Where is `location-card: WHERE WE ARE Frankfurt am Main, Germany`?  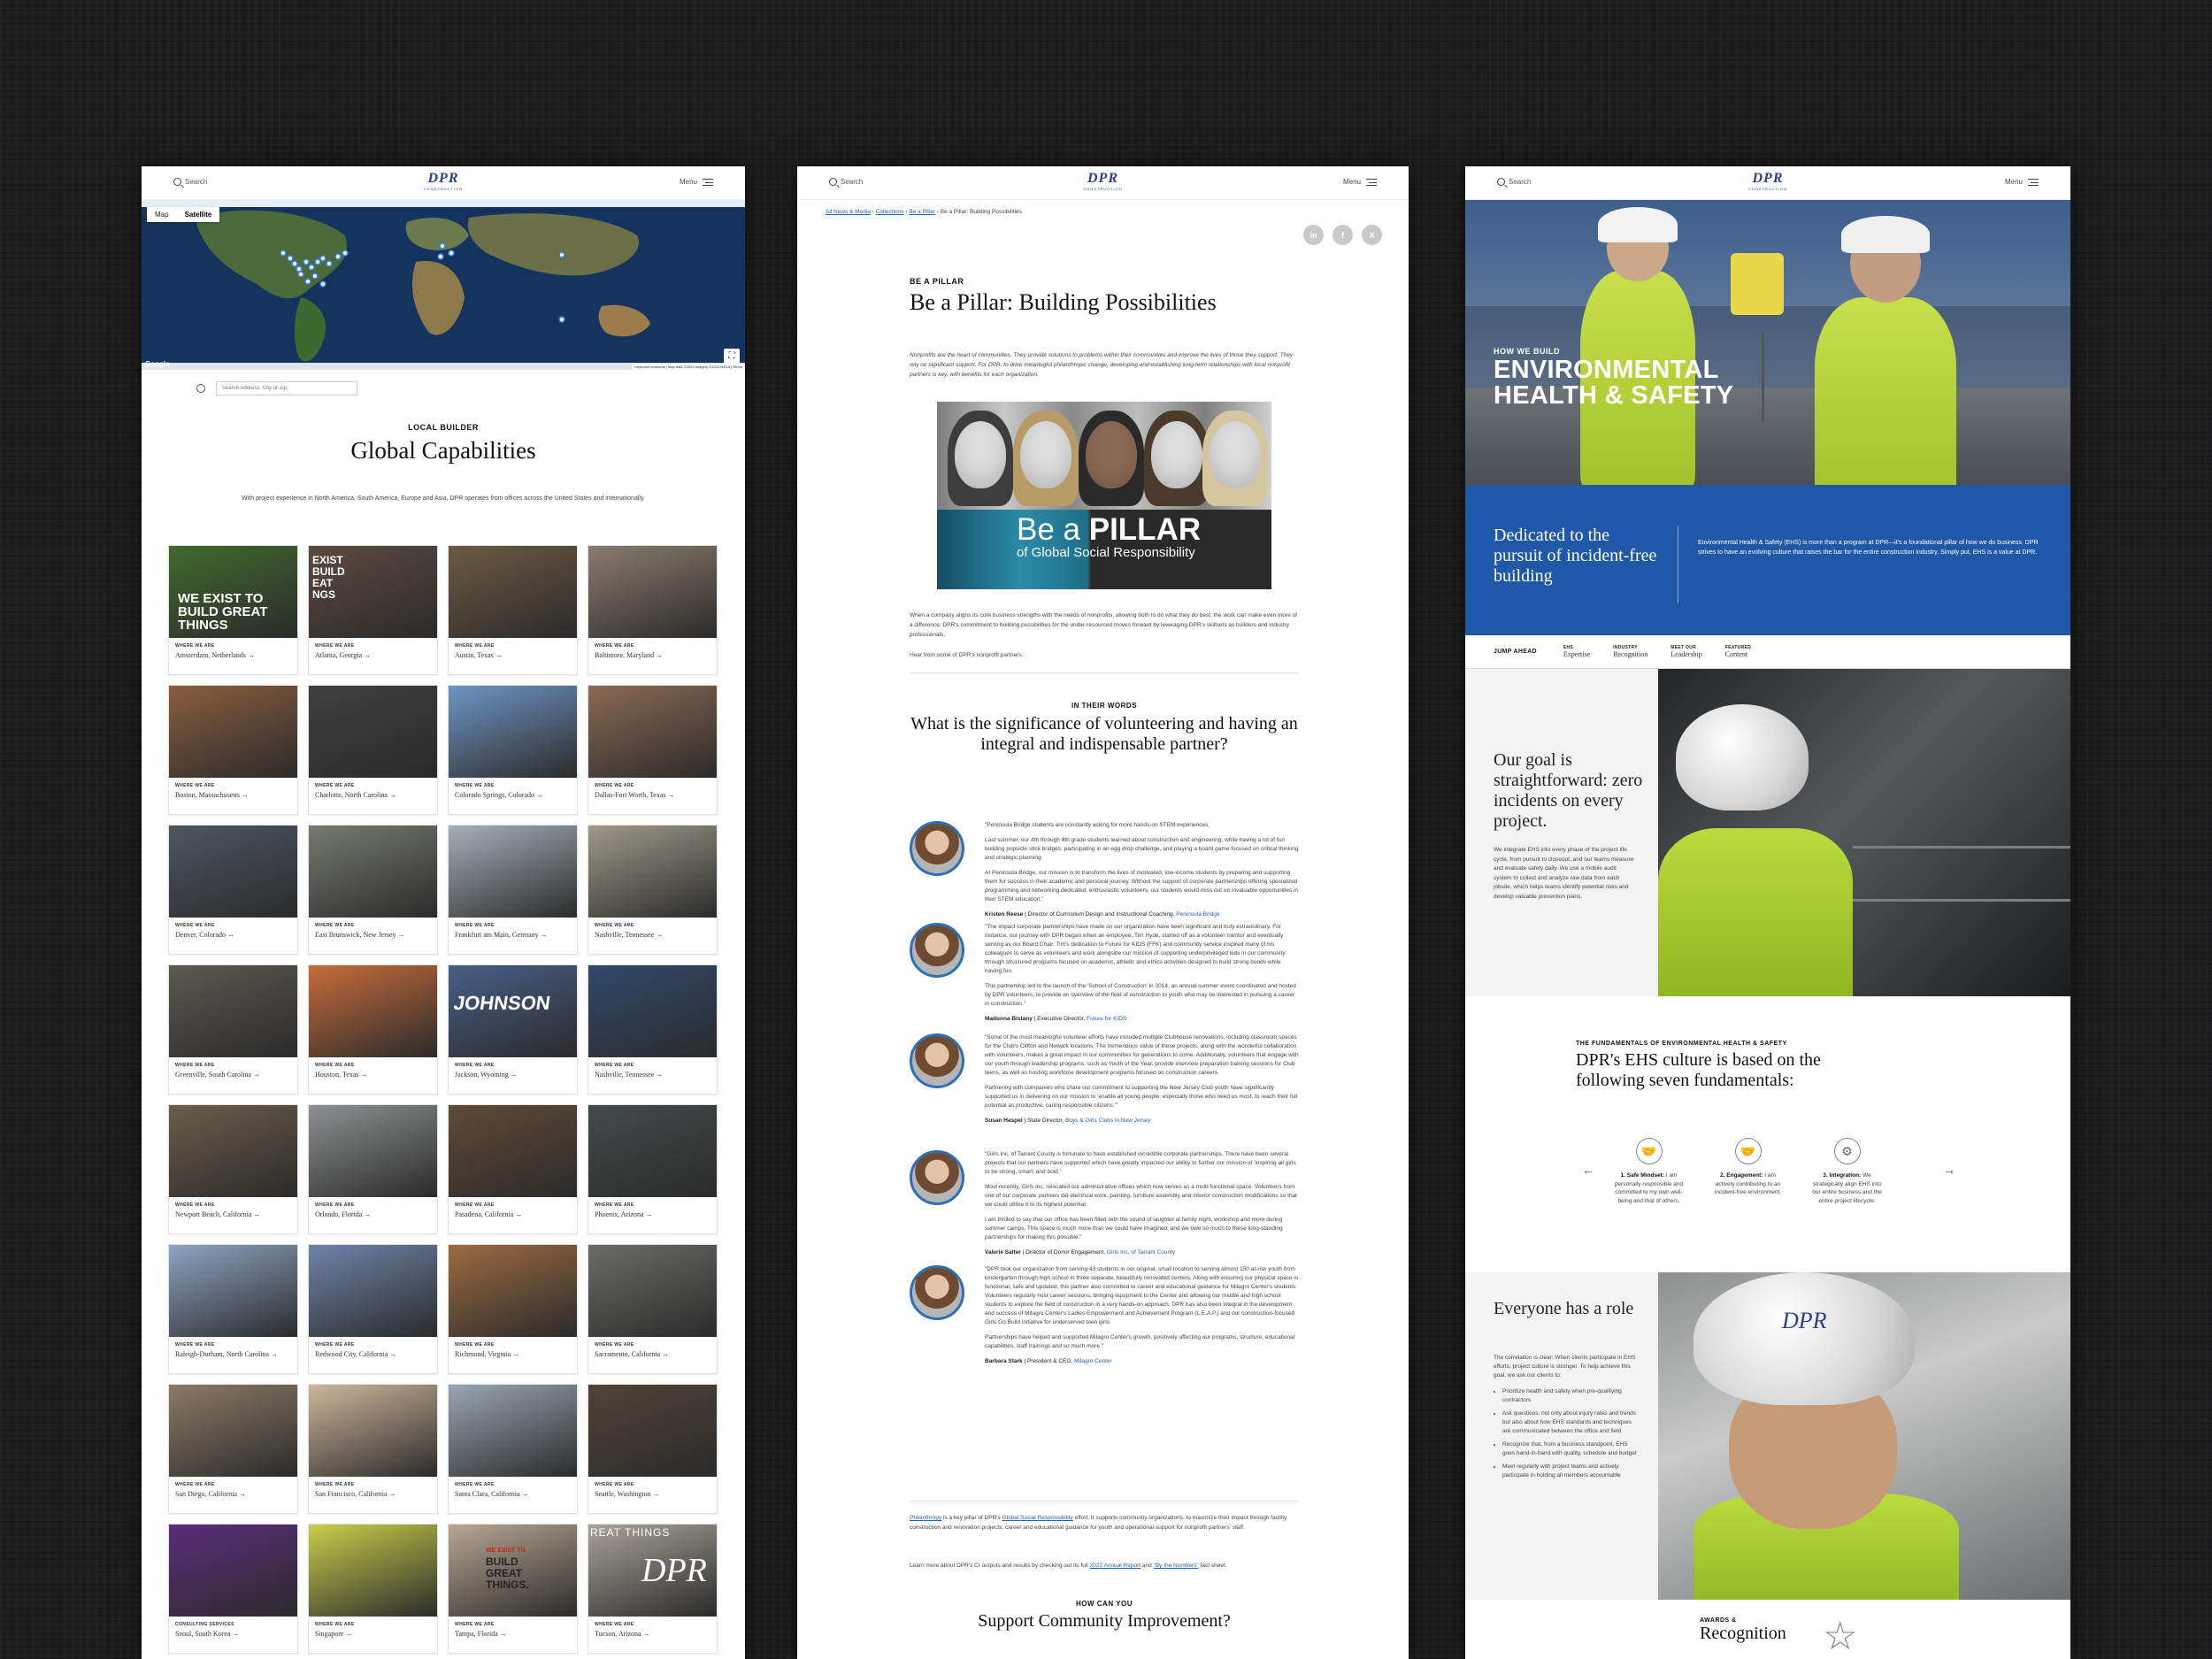 location-card: WHERE WE ARE Frankfurt am Main, Germany is located at coordinates (513, 890).